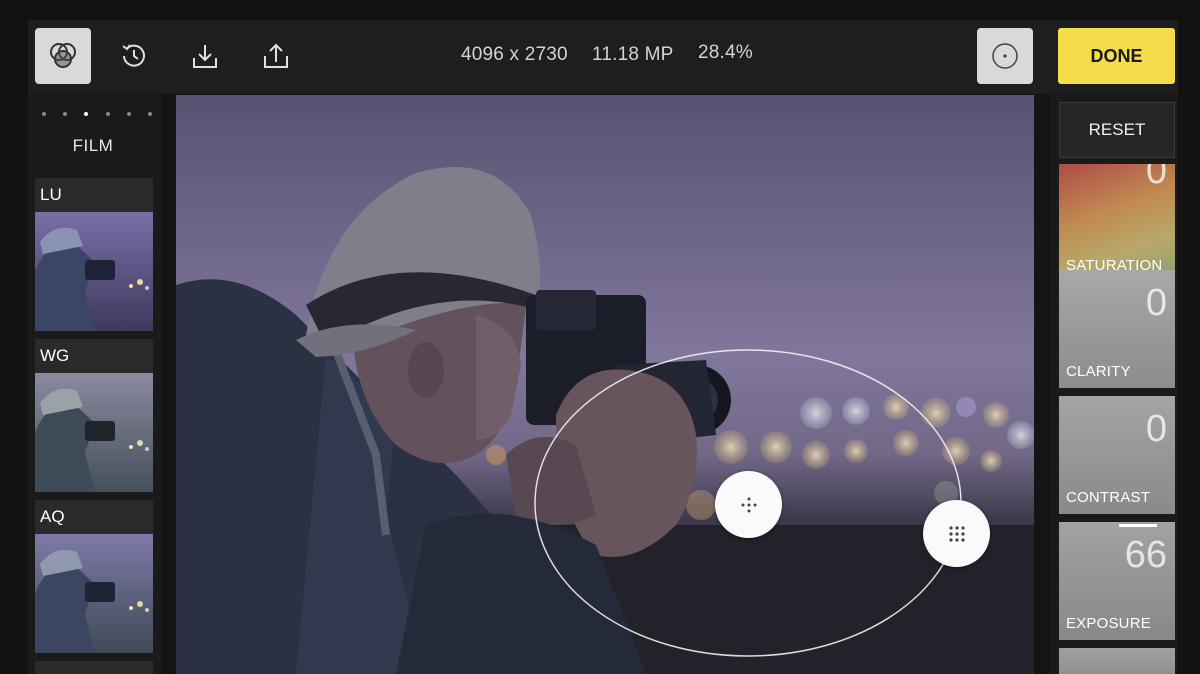 The height and width of the screenshot is (674, 1200). Describe the element at coordinates (600, 10) in the screenshot. I see `window-frame-top` at that location.